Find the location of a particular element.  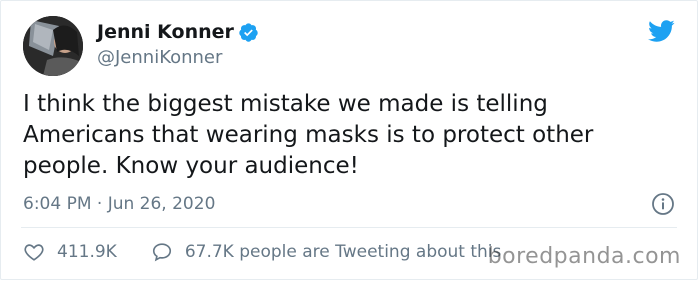

tweet-timestamp: 6:04 PM · Jun 26, 2020 is located at coordinates (119, 204).